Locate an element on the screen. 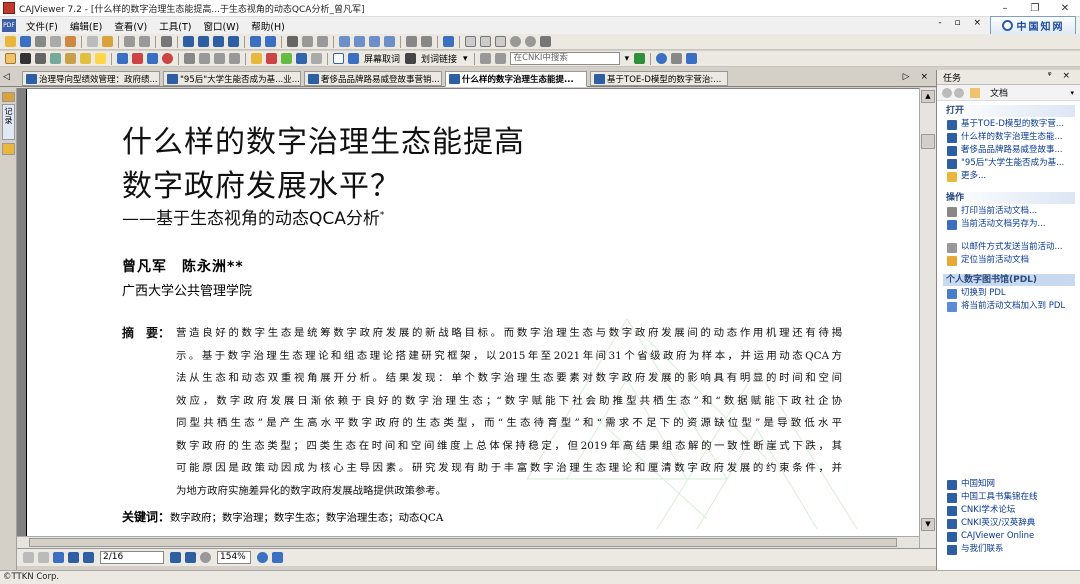  open-section-header: 打开 is located at coordinates (1009, 111).